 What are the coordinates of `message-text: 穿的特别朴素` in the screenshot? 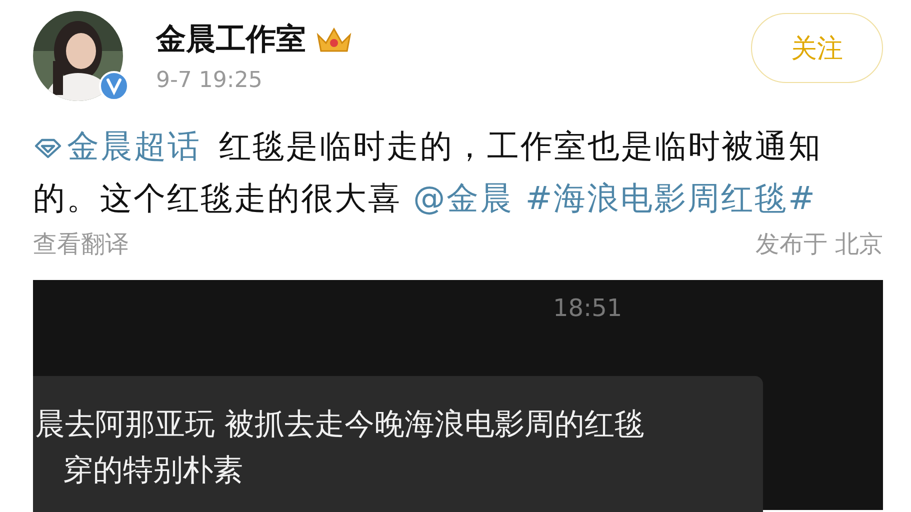 It's located at (153, 471).